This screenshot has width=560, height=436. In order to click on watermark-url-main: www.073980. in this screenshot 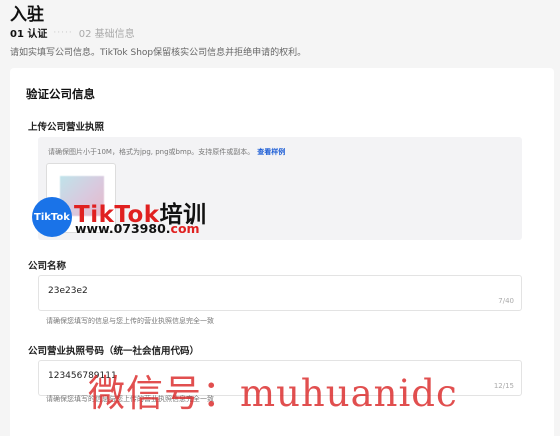, I will do `click(123, 228)`.